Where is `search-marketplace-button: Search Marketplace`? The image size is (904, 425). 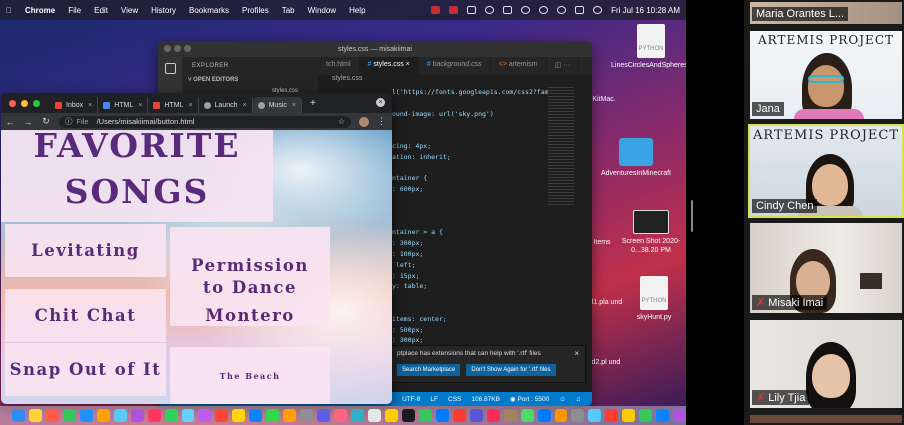 search-marketplace-button: Search Marketplace is located at coordinates (429, 370).